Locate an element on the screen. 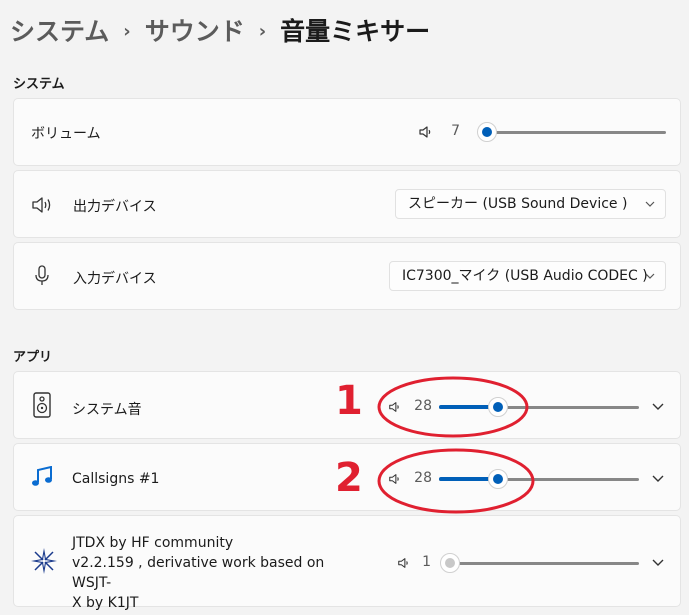  input-device-dropdown: IC7300_マイク (USB Audio CODEC ) is located at coordinates (527, 276).